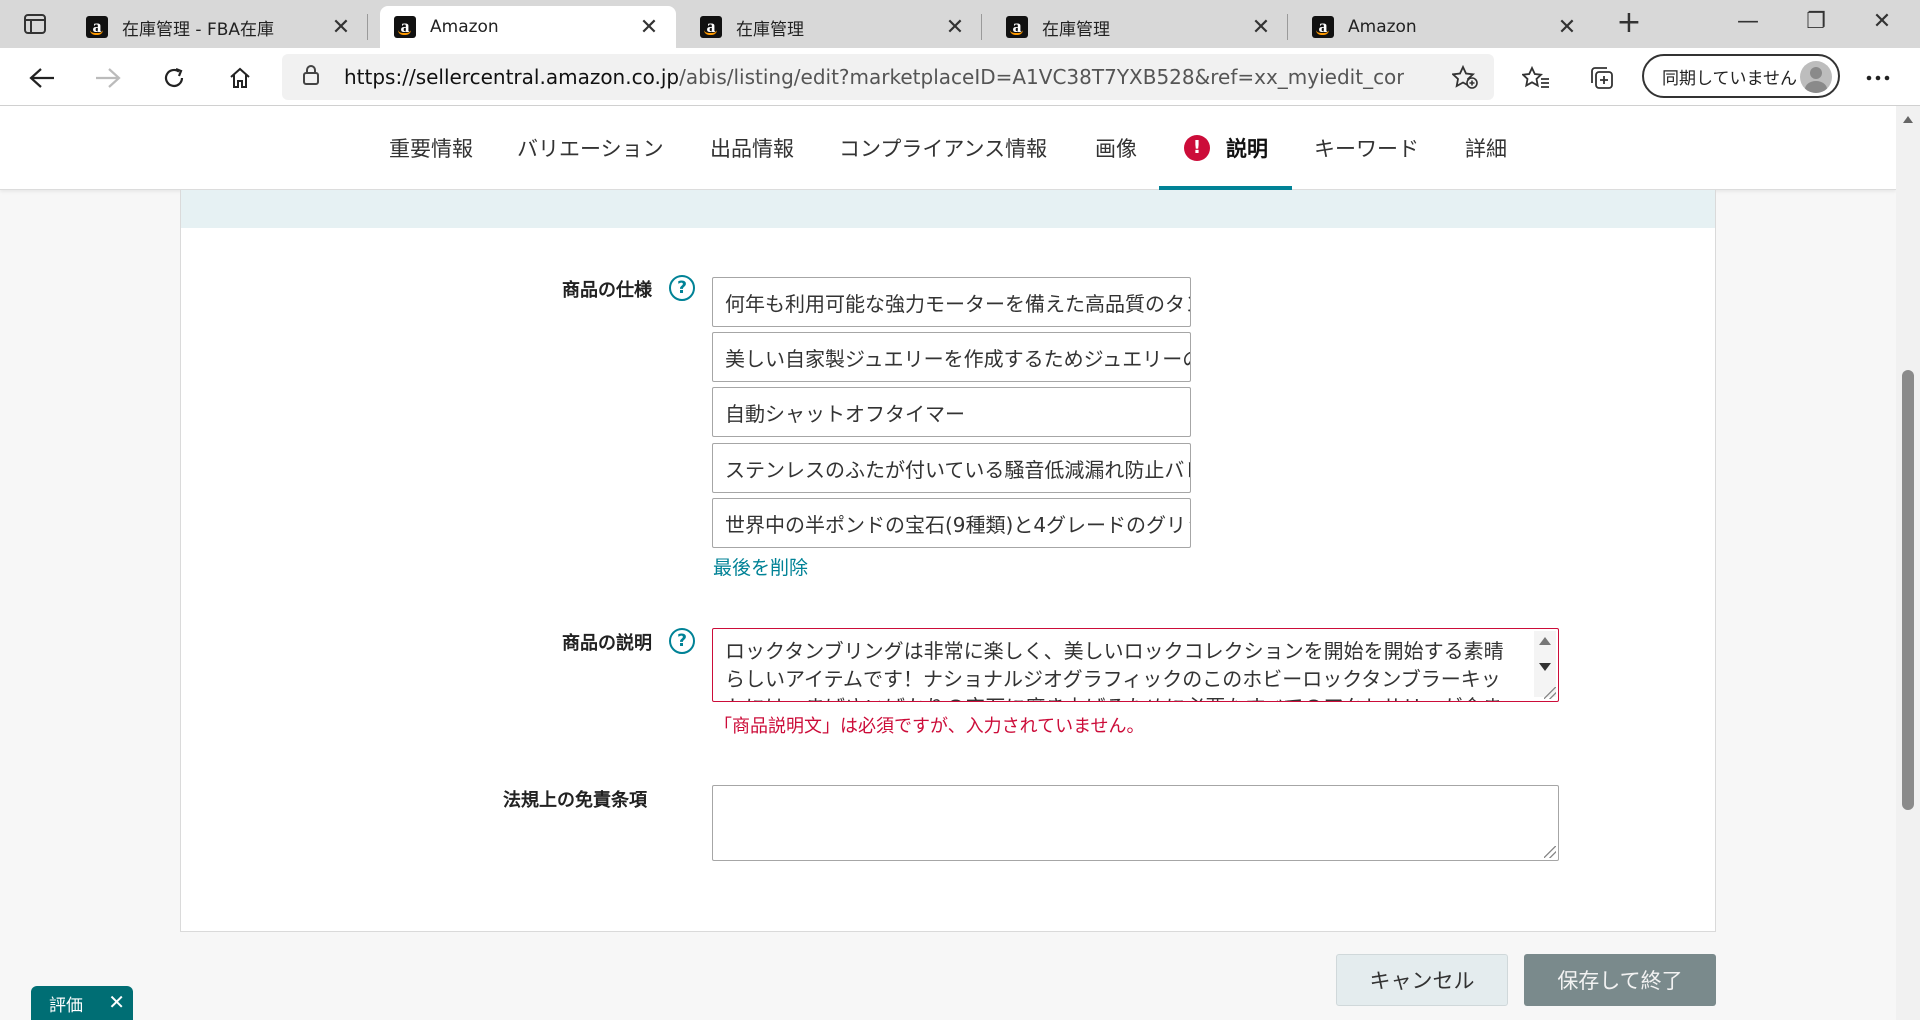 This screenshot has width=1920, height=1020. Describe the element at coordinates (240, 78) in the screenshot. I see `home-icon` at that location.